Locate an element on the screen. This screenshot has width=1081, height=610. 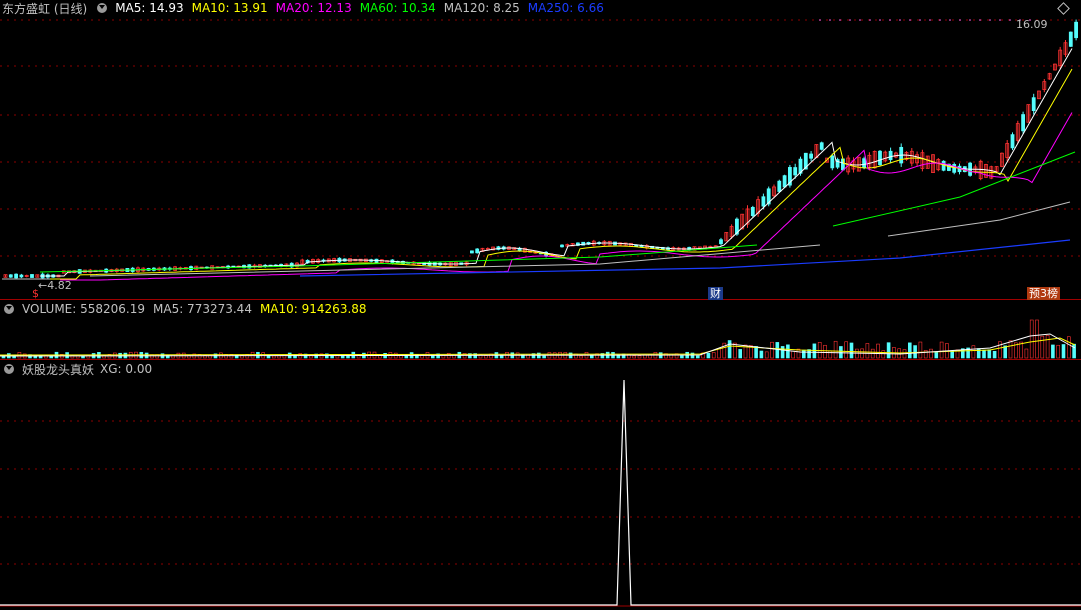
marker-dollar: $ is located at coordinates (35, 293).